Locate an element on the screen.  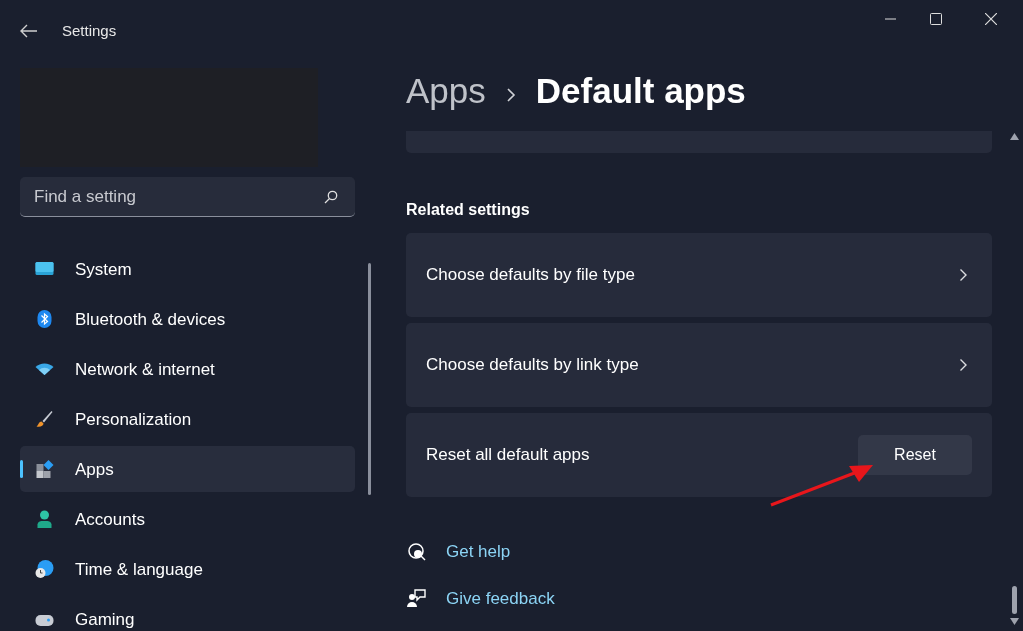
scroll-down-icon is located at coordinates (1014, 621).